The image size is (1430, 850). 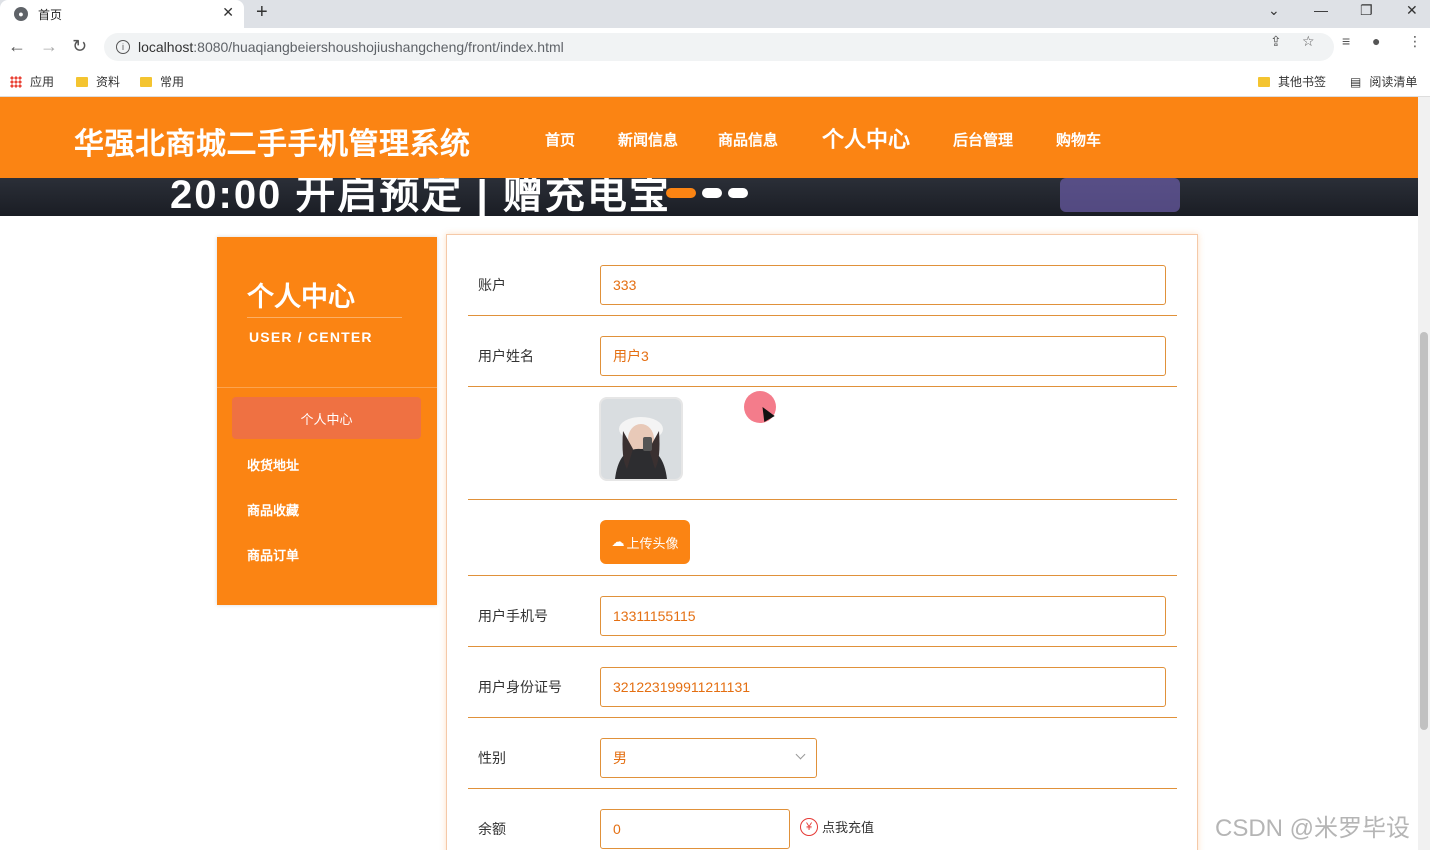 What do you see at coordinates (16, 81) in the screenshot?
I see `apps-grid-icon` at bounding box center [16, 81].